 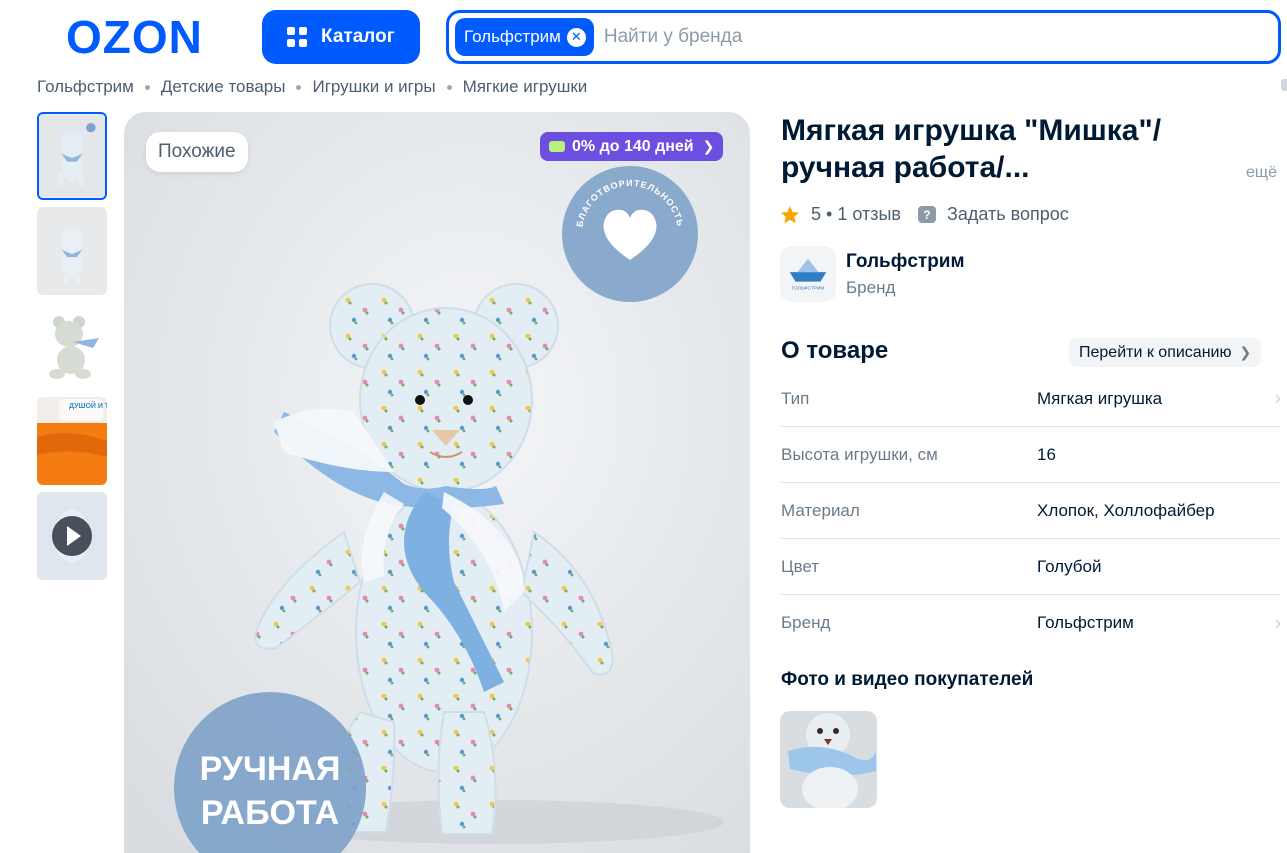 What do you see at coordinates (795, 398) in the screenshot?
I see `spec-key: Тип` at bounding box center [795, 398].